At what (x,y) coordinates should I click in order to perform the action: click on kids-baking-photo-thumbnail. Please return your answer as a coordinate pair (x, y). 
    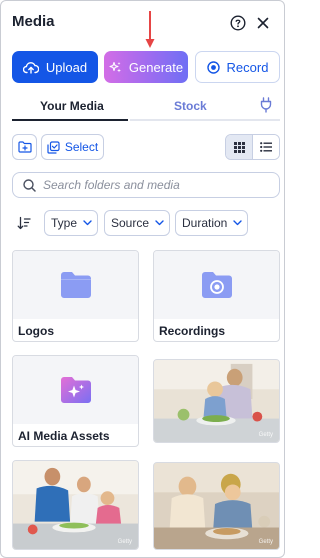
    Looking at the image, I should click on (216, 506).